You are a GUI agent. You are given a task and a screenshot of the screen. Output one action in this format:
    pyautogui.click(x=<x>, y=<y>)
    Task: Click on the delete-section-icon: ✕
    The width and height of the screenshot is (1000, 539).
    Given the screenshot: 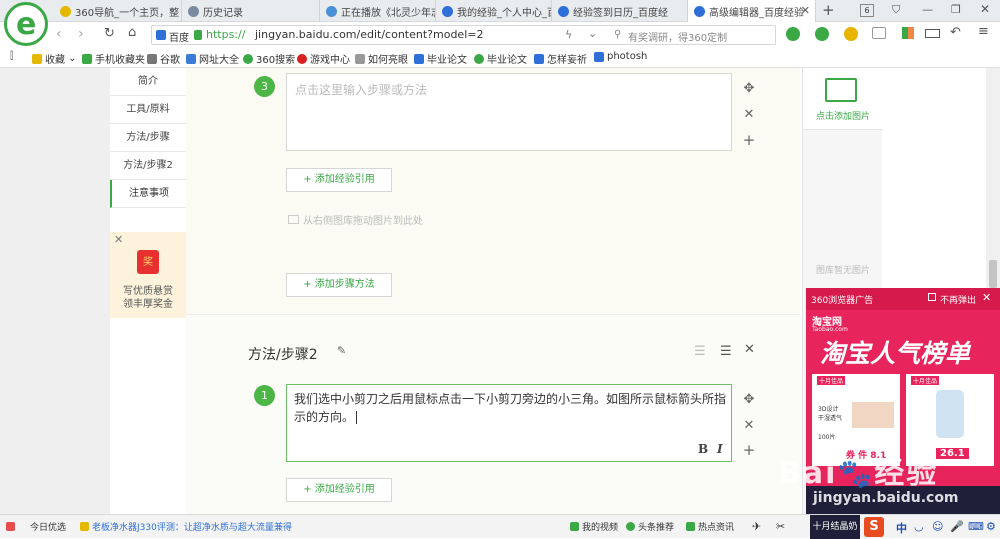 What is the action you would take?
    pyautogui.click(x=749, y=349)
    